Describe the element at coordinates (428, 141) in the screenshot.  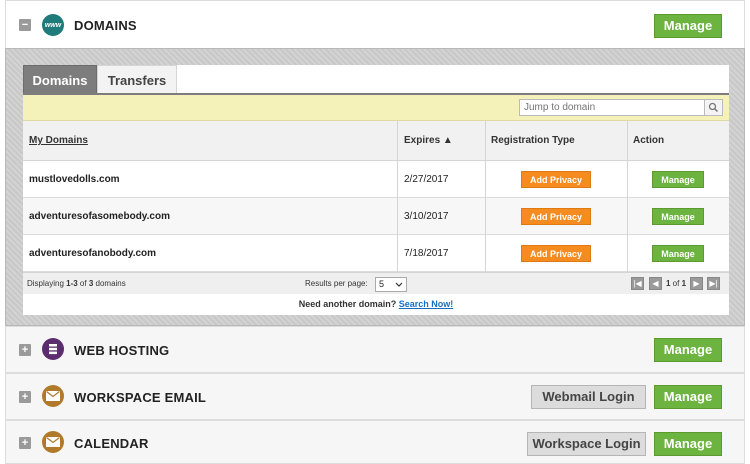
I see `col-expires: Expires ▲` at that location.